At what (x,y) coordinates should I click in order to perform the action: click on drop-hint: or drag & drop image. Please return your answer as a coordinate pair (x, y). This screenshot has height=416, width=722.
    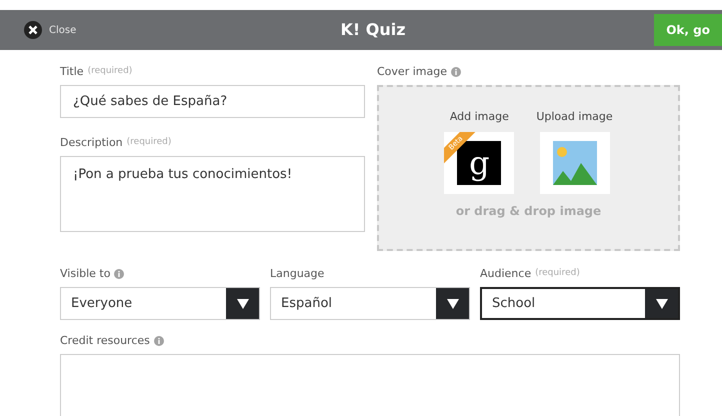
    Looking at the image, I should click on (529, 211).